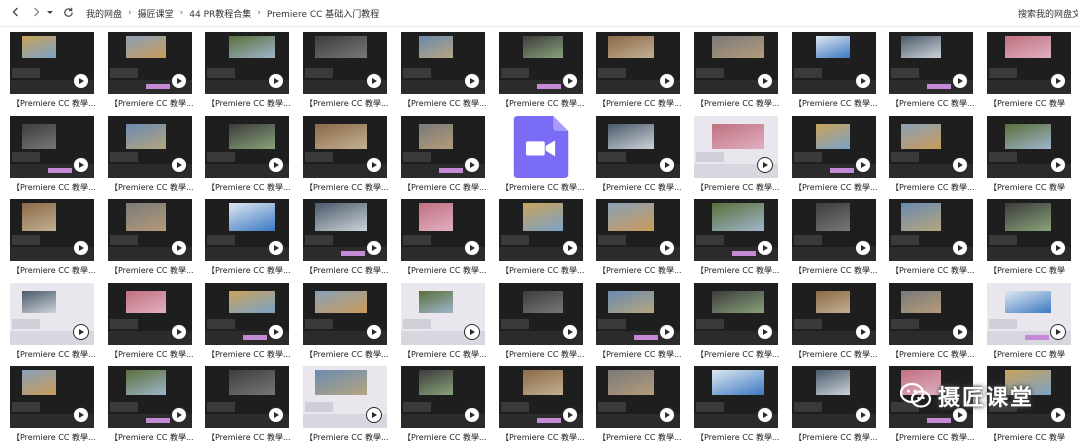 The width and height of the screenshot is (1080, 446). I want to click on search-input: 搜索我的网盘文, so click(1048, 13).